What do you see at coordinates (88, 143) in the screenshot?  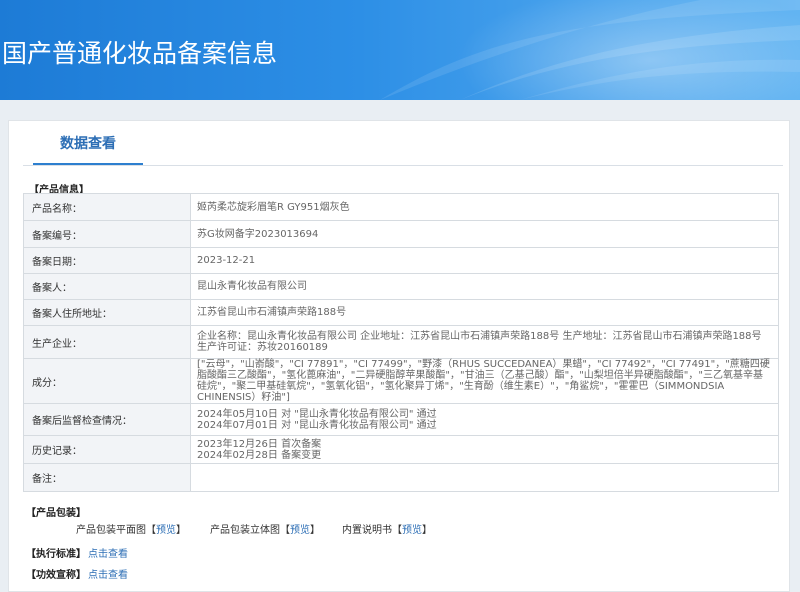 I see `tab-data-view: 数据查看` at bounding box center [88, 143].